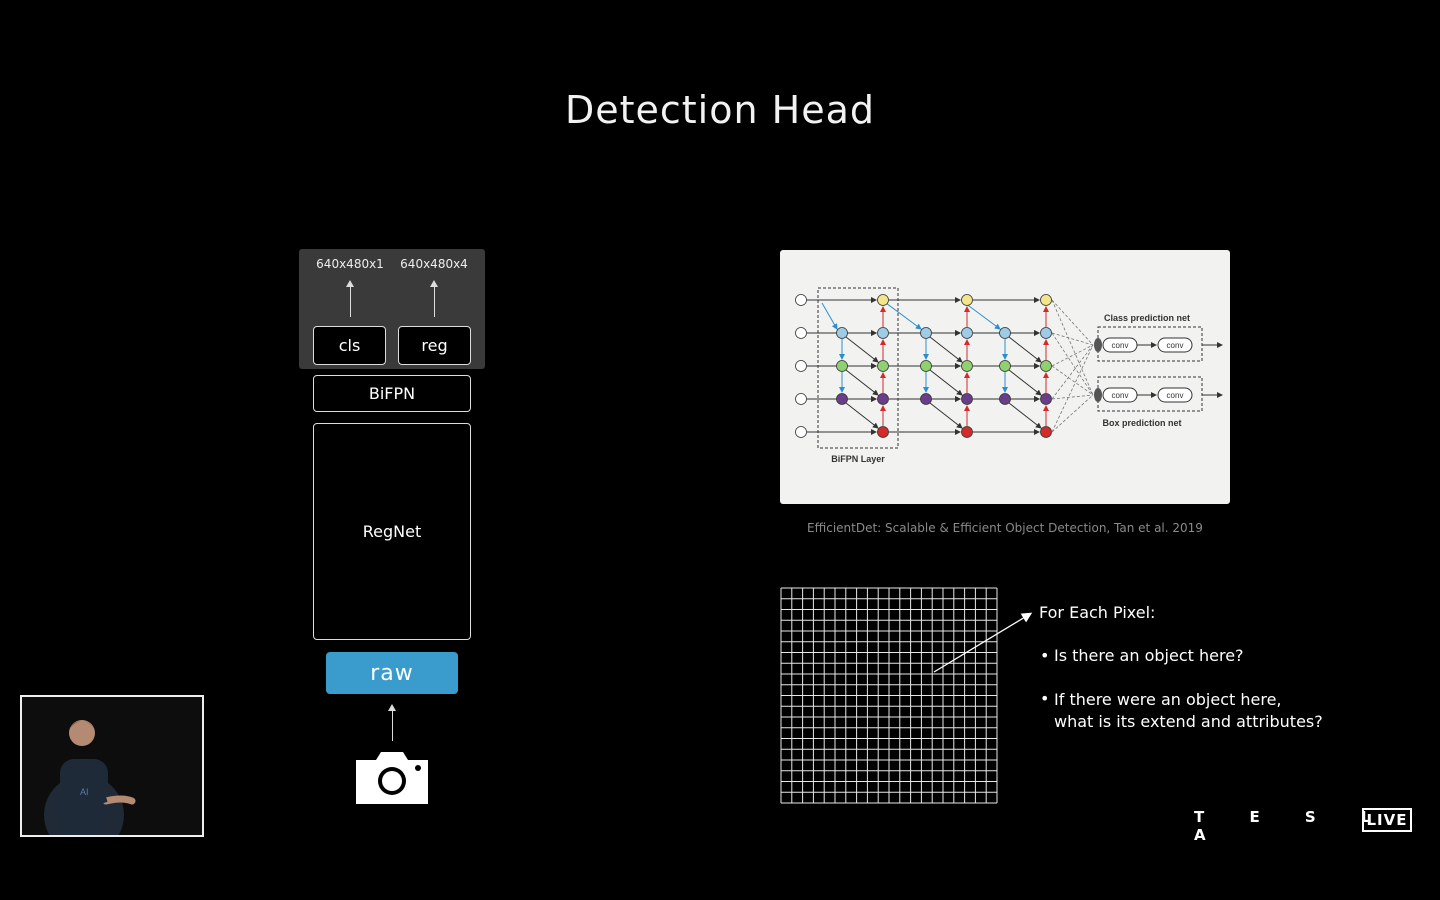 This screenshot has height=900, width=1440. I want to click on class-conv-1-label: conv, so click(1120, 345).